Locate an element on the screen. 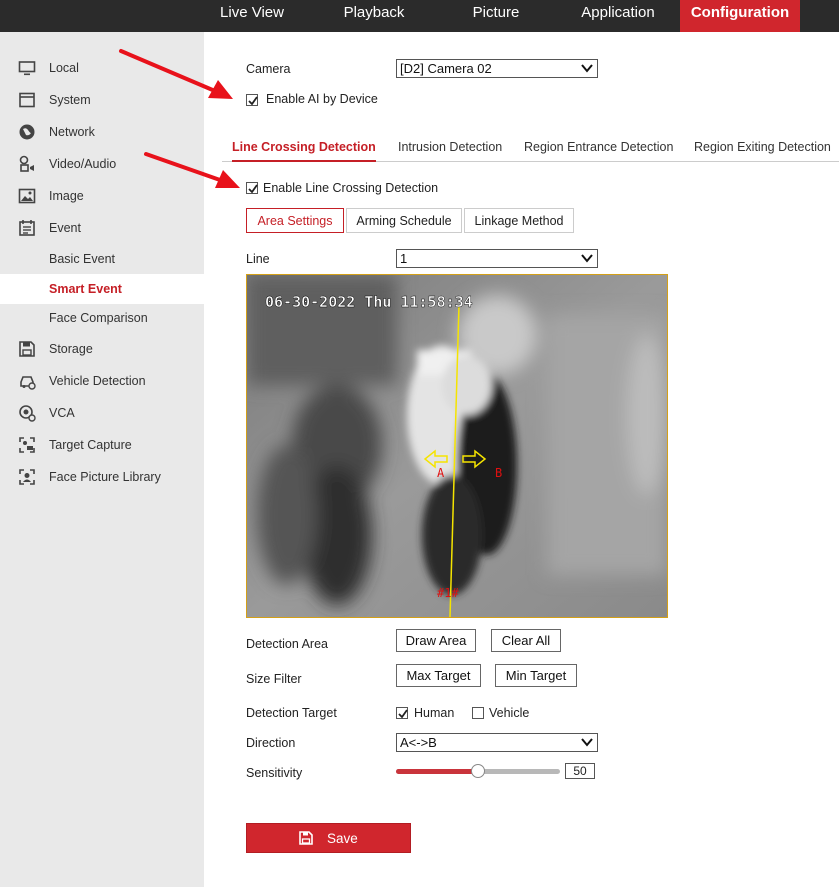 The height and width of the screenshot is (887, 839). human-checkbox is located at coordinates (402, 713).